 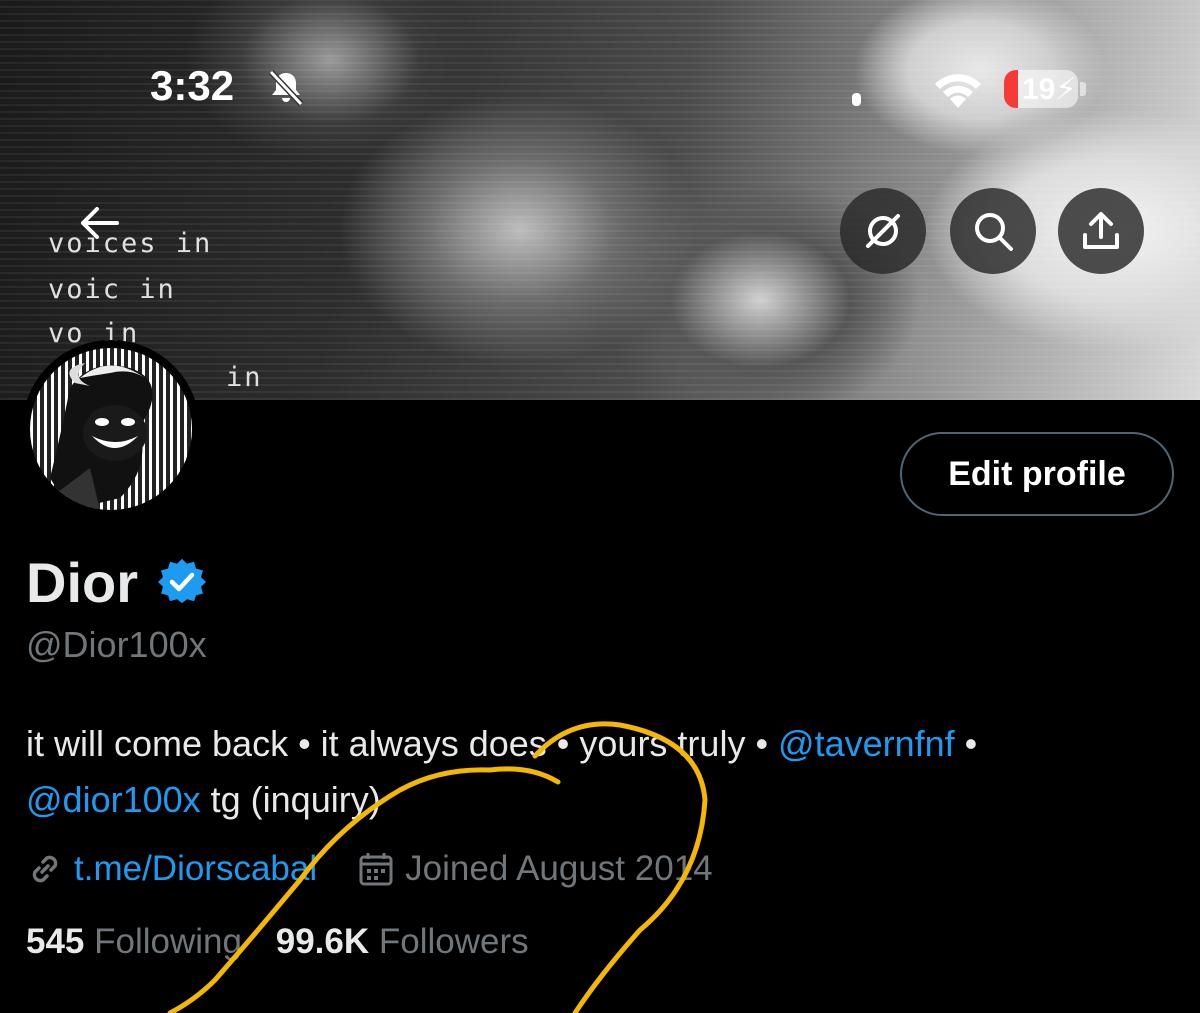 What do you see at coordinates (376, 869) in the screenshot?
I see `calendar-icon` at bounding box center [376, 869].